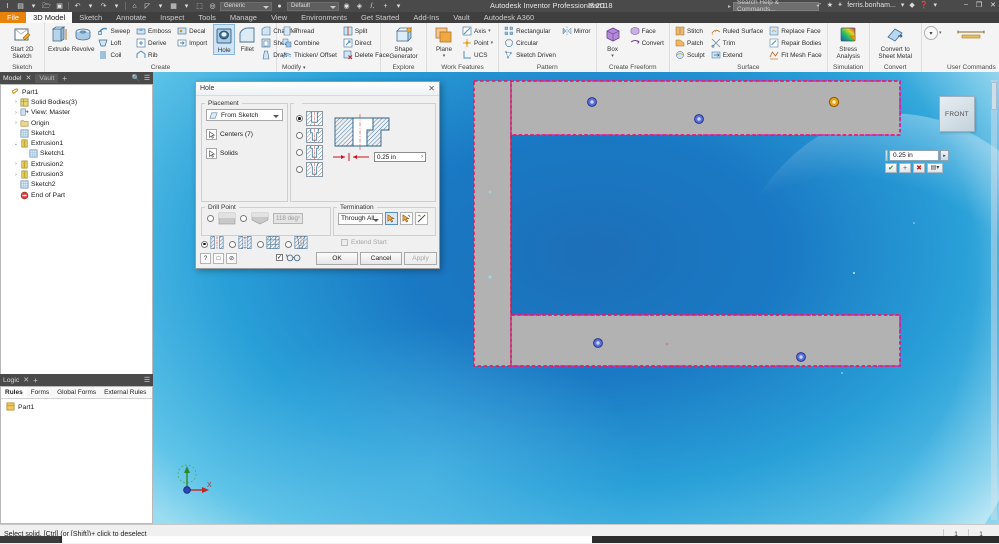 This screenshot has width=999, height=544. Describe the element at coordinates (309, 31) in the screenshot. I see `thread-button: Thread` at that location.